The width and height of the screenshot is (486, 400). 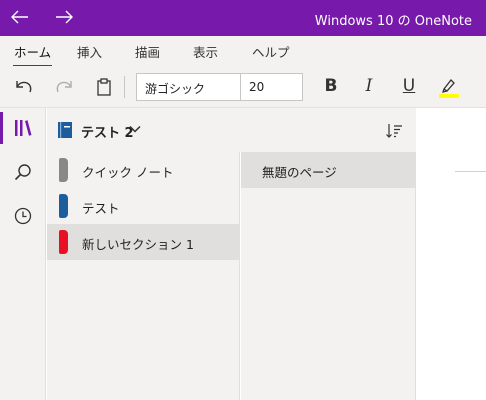 I want to click on page-untitled: 無題のページ, so click(x=328, y=170).